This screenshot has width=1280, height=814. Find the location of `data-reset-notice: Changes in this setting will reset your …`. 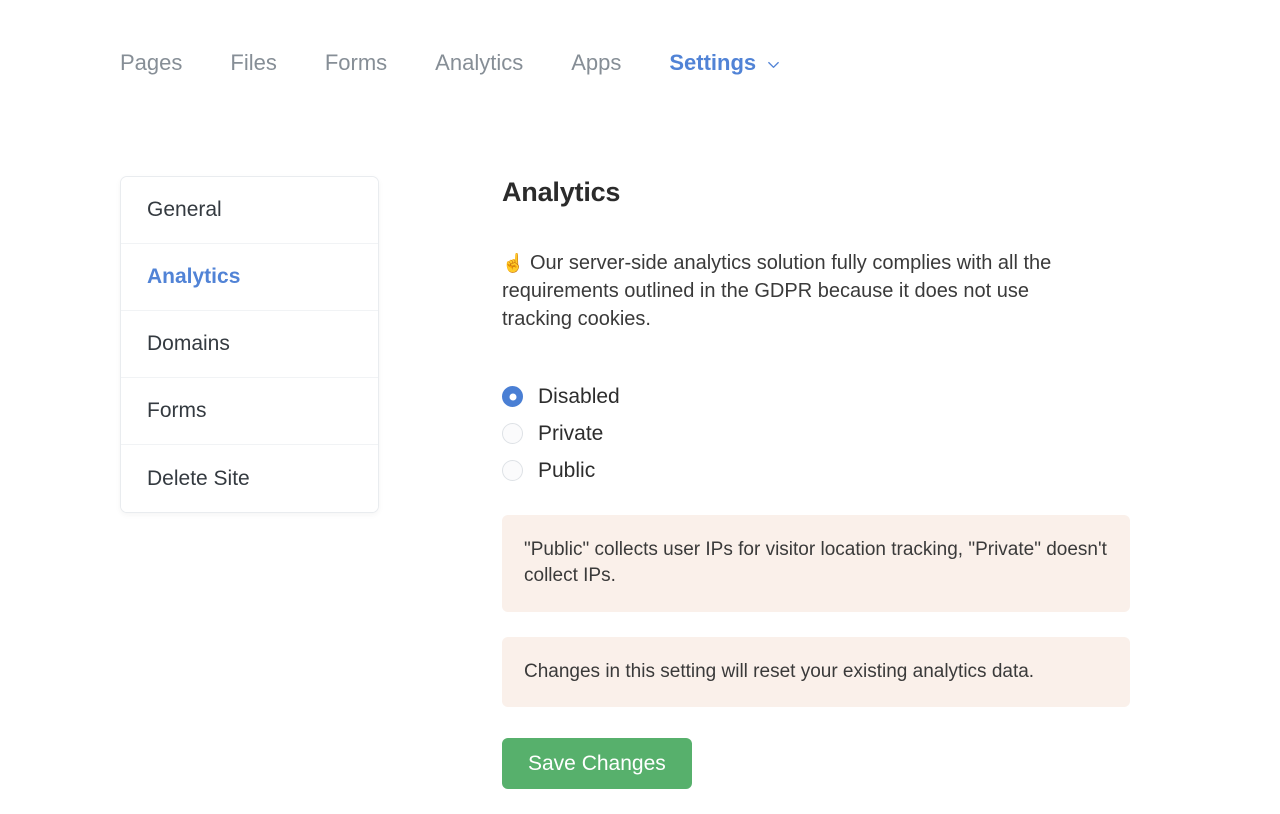

data-reset-notice: Changes in this setting will reset your … is located at coordinates (816, 671).